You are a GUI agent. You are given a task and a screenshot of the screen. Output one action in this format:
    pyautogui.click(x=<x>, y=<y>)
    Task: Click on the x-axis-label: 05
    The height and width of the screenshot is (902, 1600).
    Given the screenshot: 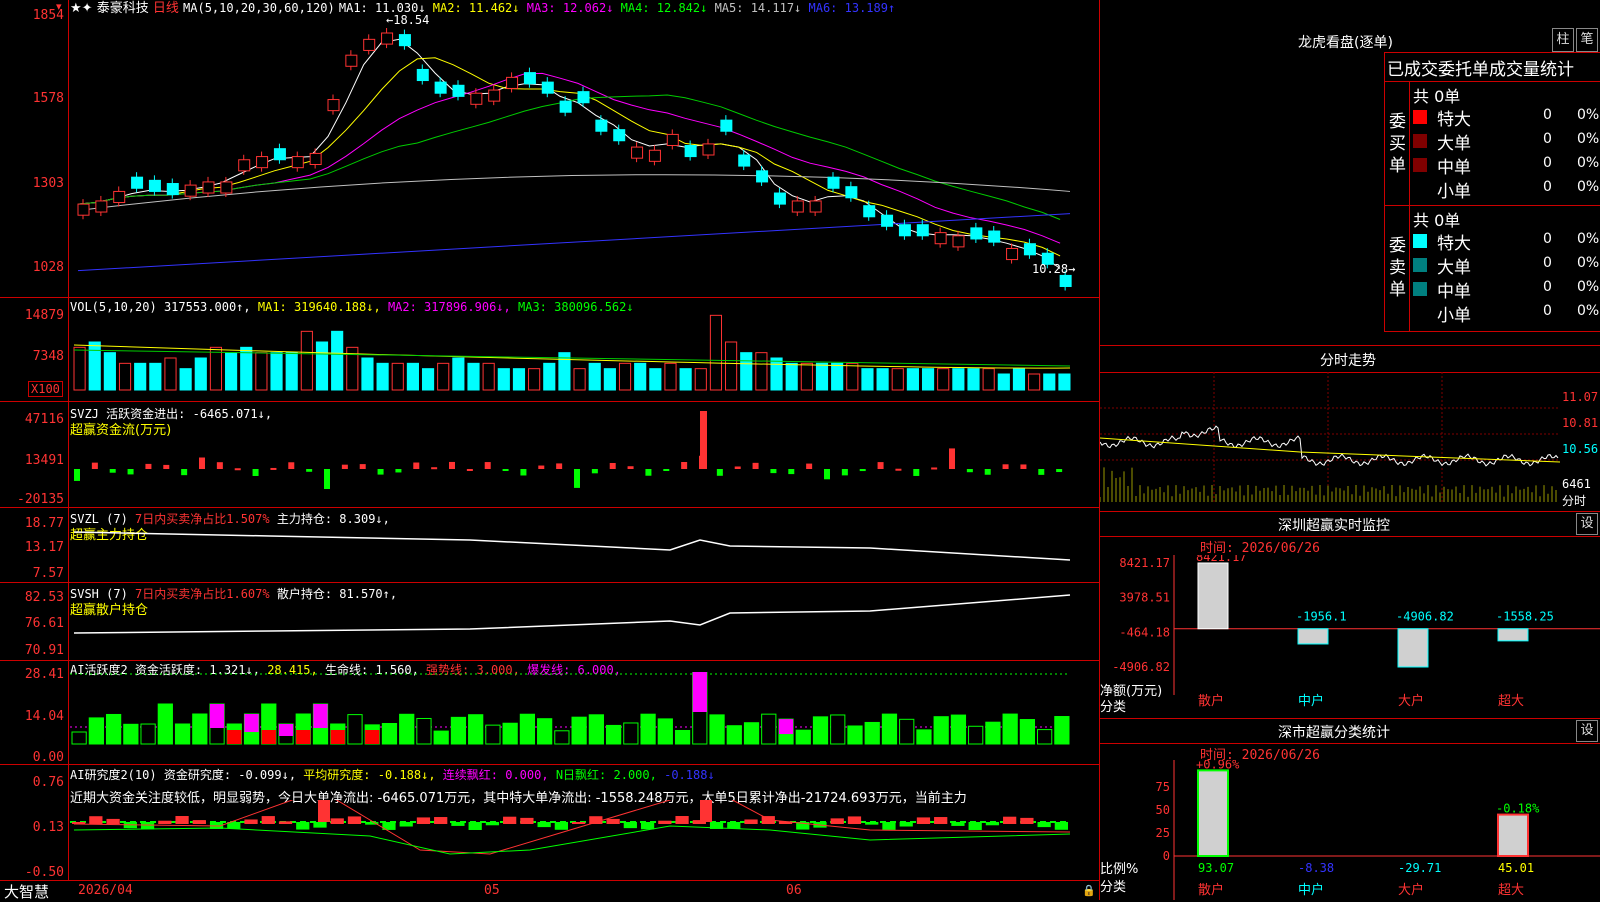 What is the action you would take?
    pyautogui.click(x=492, y=890)
    